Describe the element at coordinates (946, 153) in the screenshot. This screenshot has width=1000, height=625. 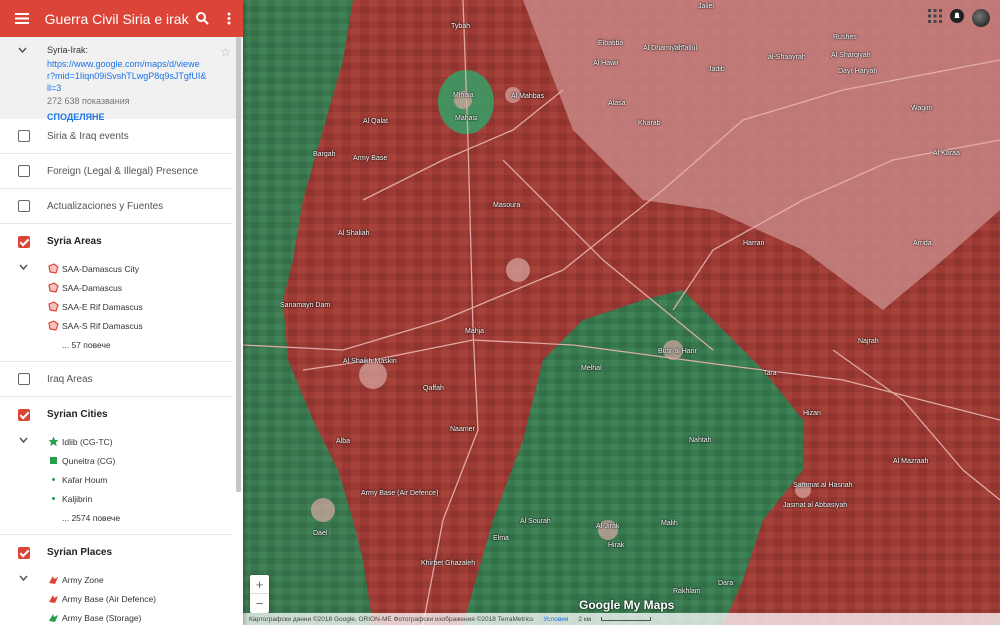
I see `place-label: Al Karaa` at that location.